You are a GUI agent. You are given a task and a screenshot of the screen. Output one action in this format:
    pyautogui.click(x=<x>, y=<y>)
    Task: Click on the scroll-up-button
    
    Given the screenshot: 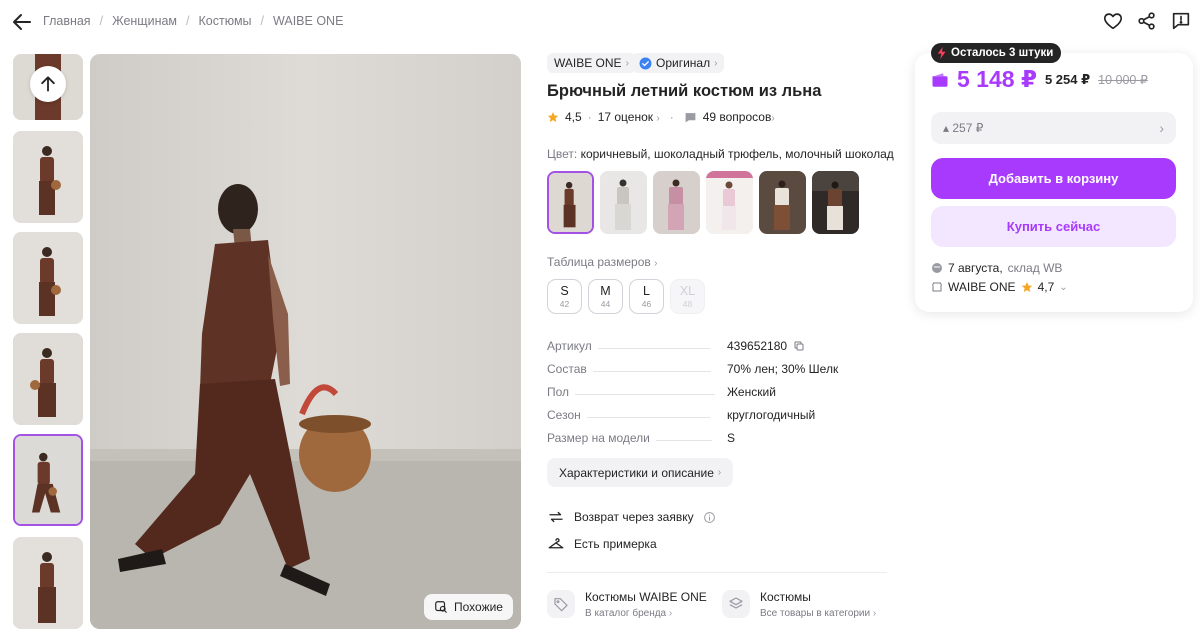 What is the action you would take?
    pyautogui.click(x=48, y=84)
    